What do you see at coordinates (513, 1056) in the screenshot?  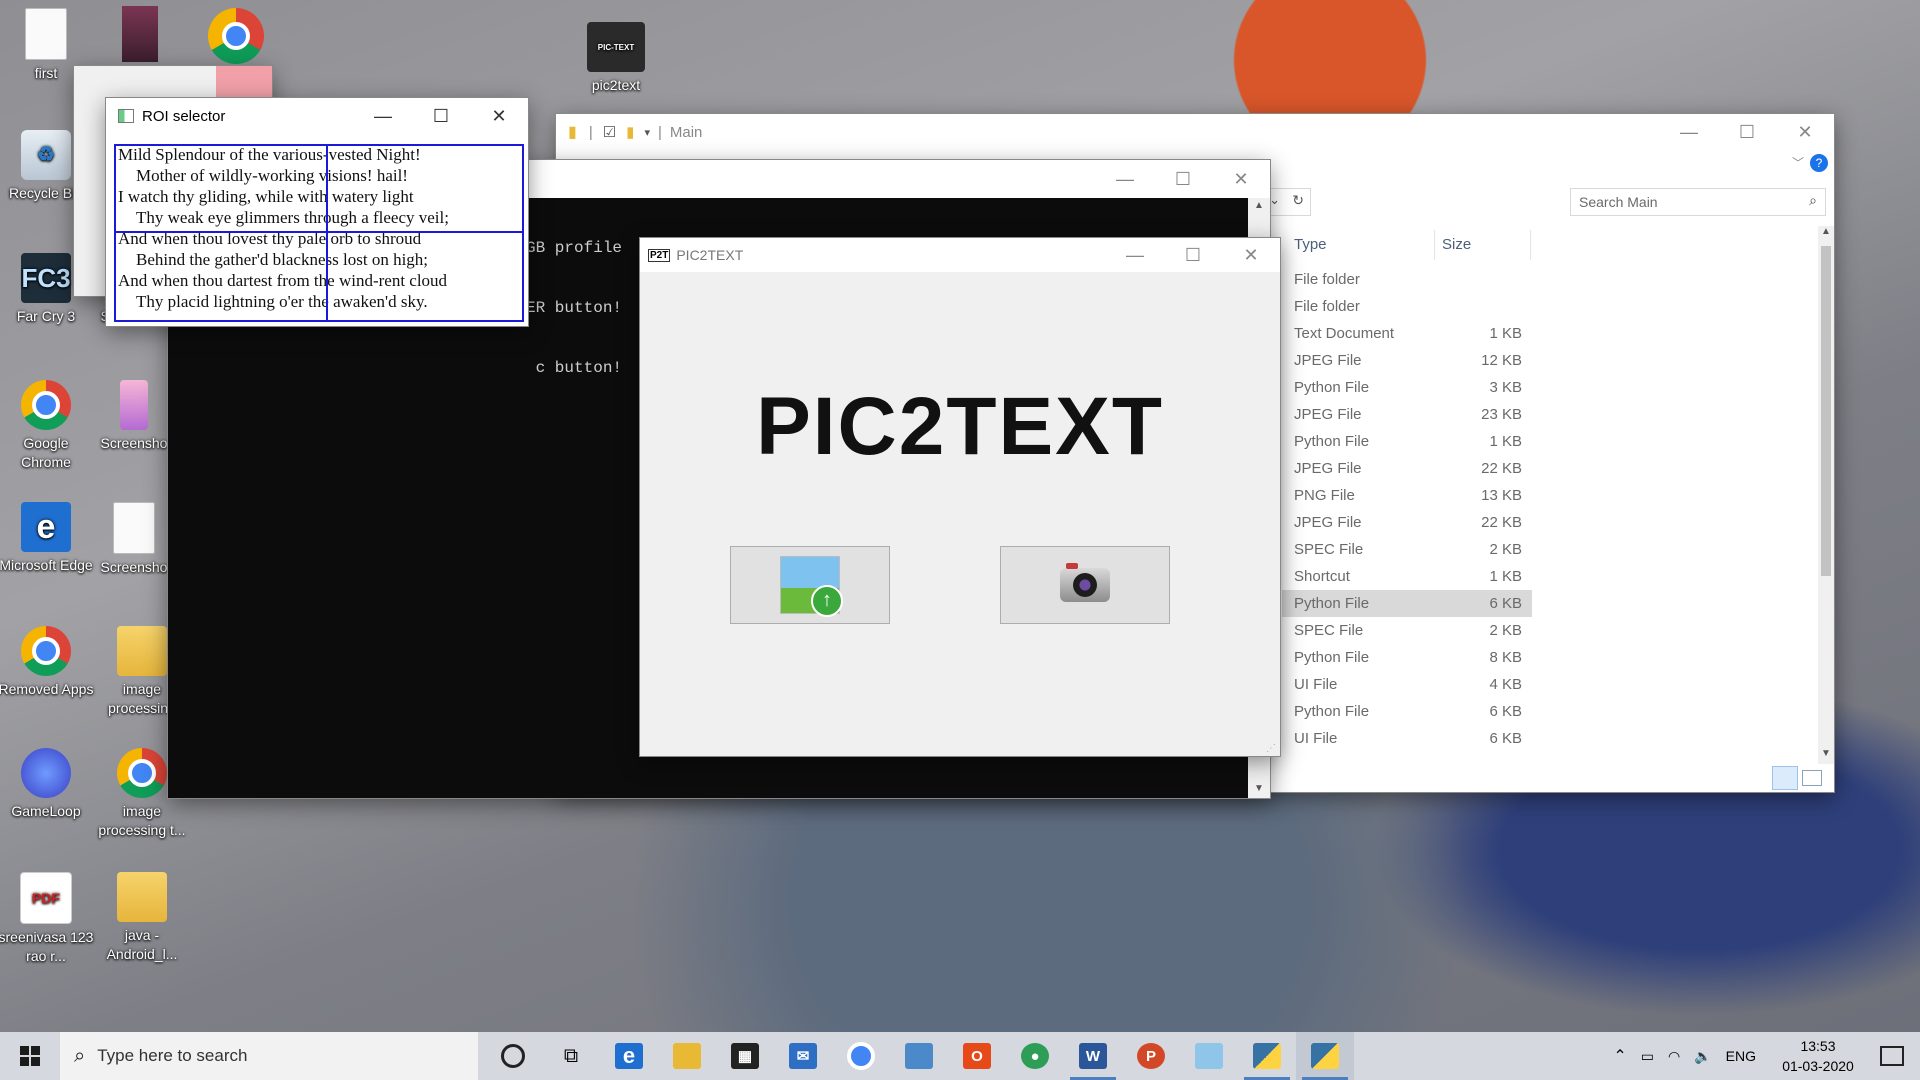 I see `cortana-button` at bounding box center [513, 1056].